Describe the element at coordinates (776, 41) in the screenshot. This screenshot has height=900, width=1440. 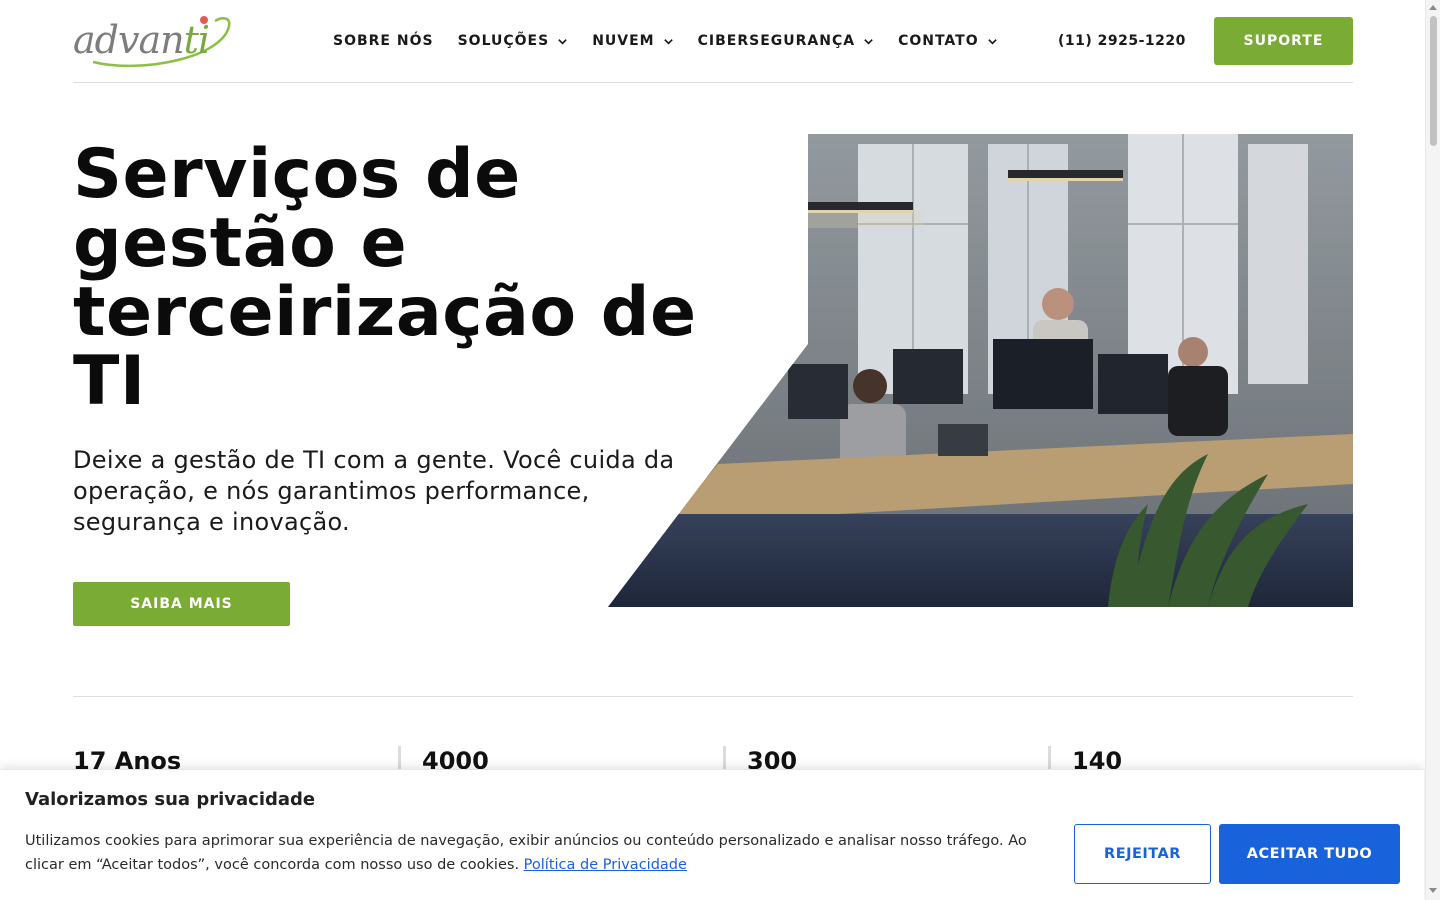
I see `nav-label: CIBERSEGURANÇA` at that location.